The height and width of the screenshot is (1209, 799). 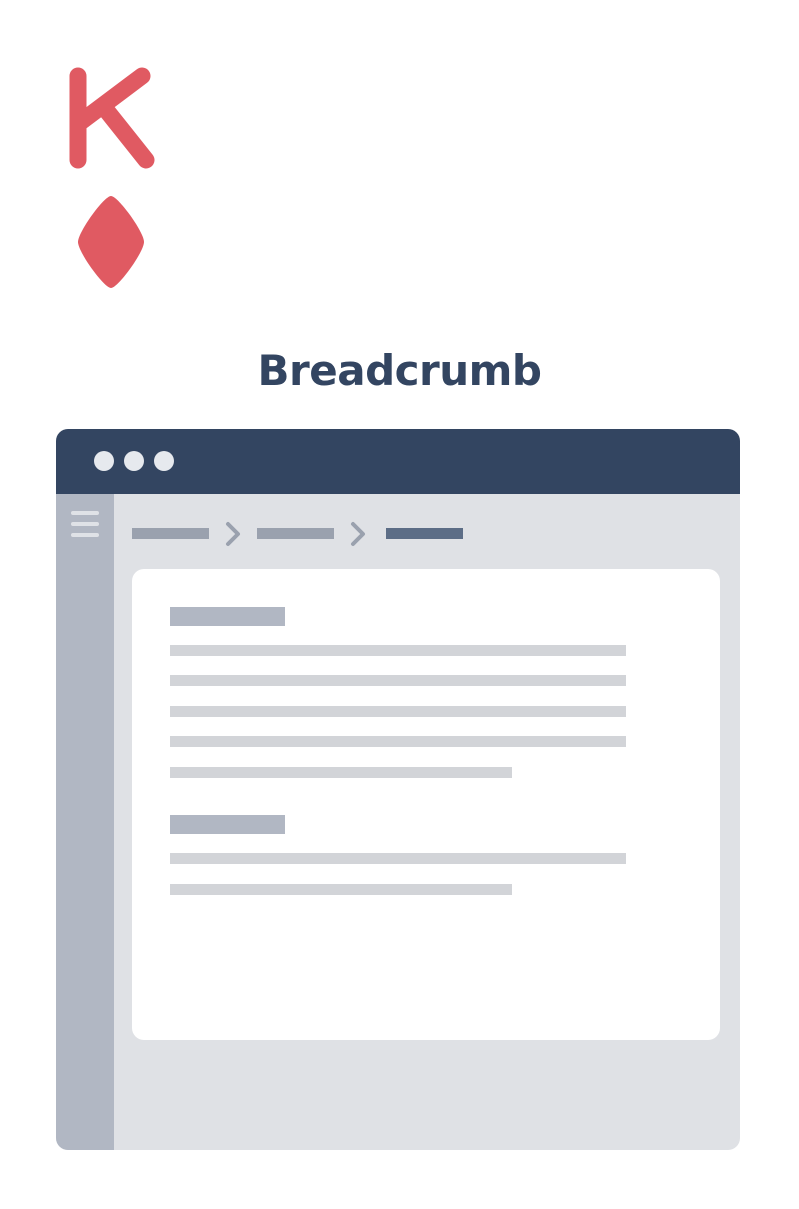 What do you see at coordinates (399, 370) in the screenshot?
I see `page-title: Breadcrumb` at bounding box center [399, 370].